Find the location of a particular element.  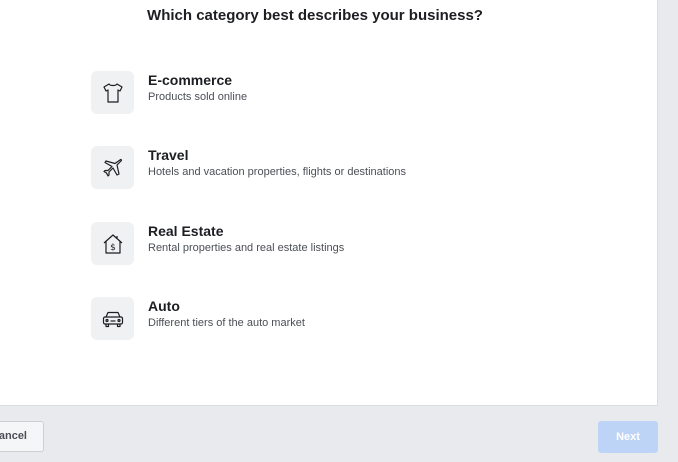

car-icon is located at coordinates (112, 318).